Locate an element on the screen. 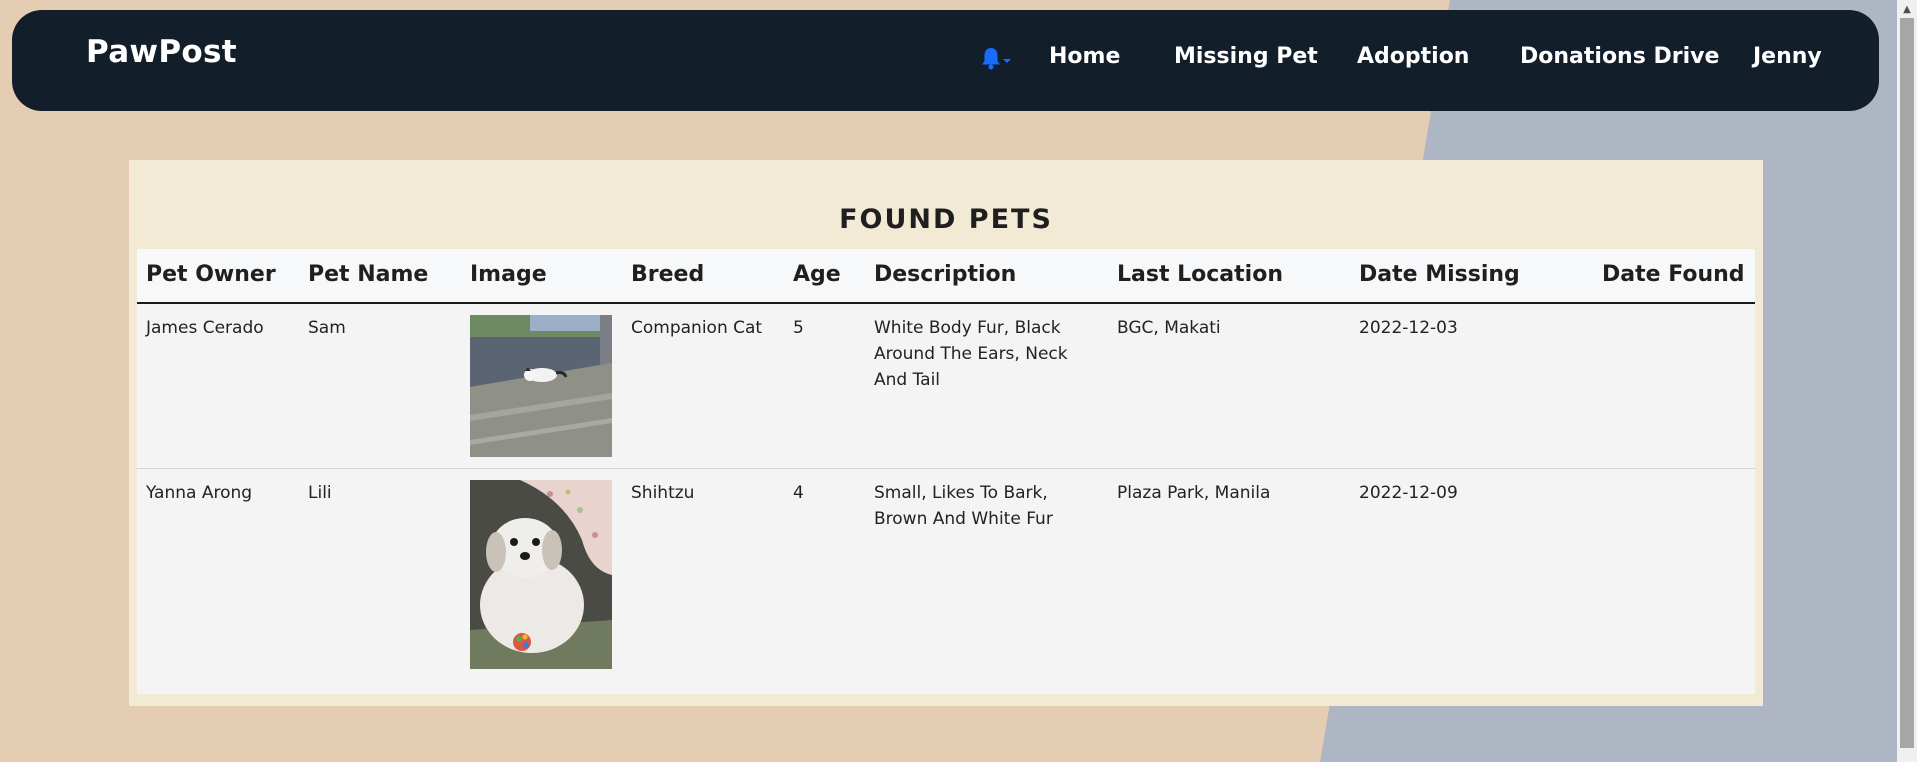 Image resolution: width=1917 pixels, height=762 pixels. nav-missing-pet: Missing Pet is located at coordinates (1246, 56).